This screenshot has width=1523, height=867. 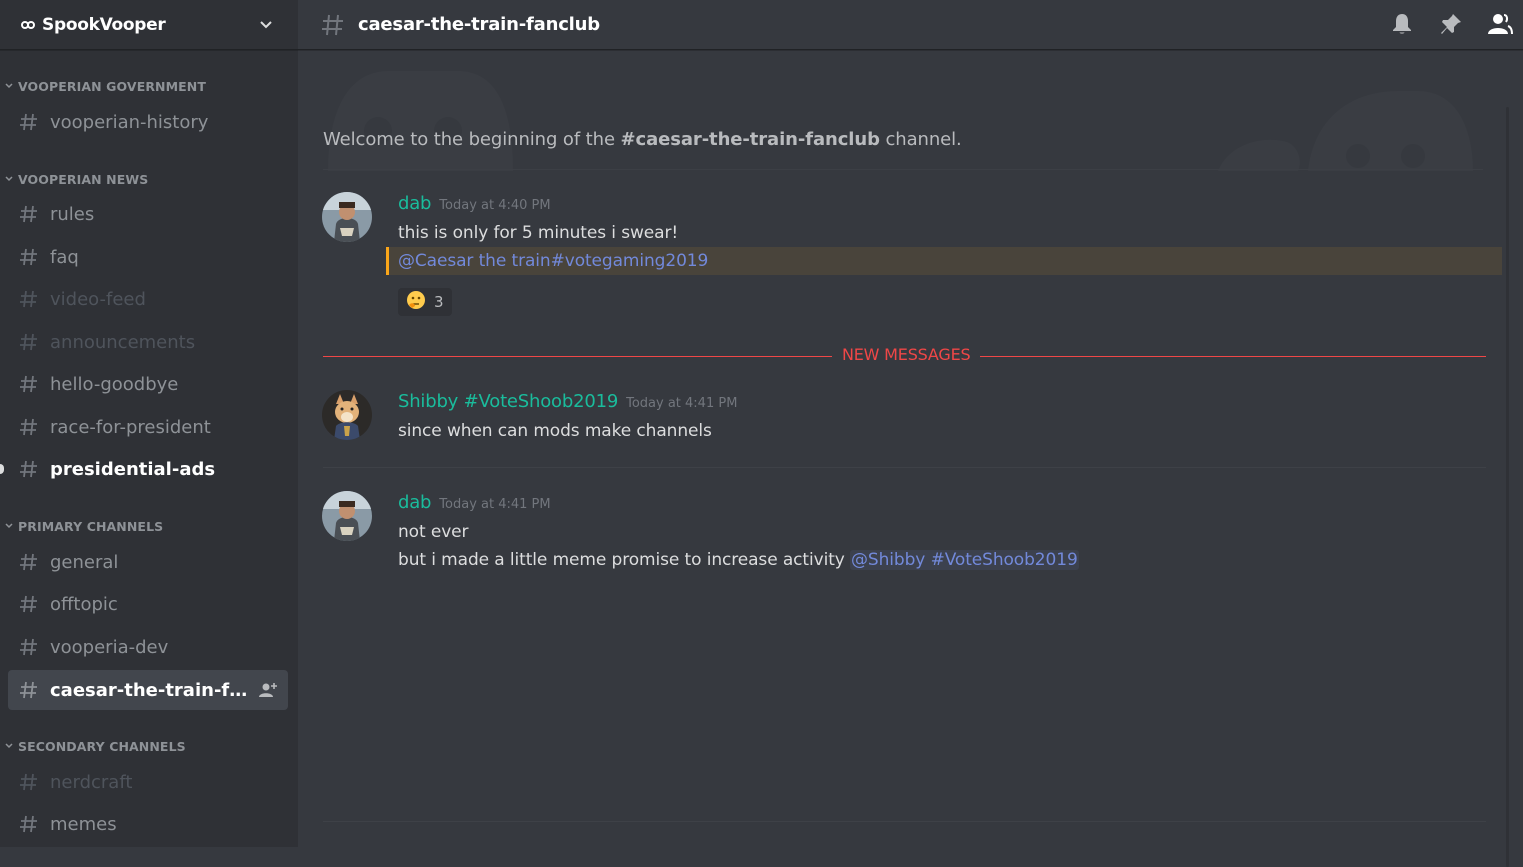 What do you see at coordinates (495, 205) in the screenshot?
I see `timestamp: Today at 4:40 PM` at bounding box center [495, 205].